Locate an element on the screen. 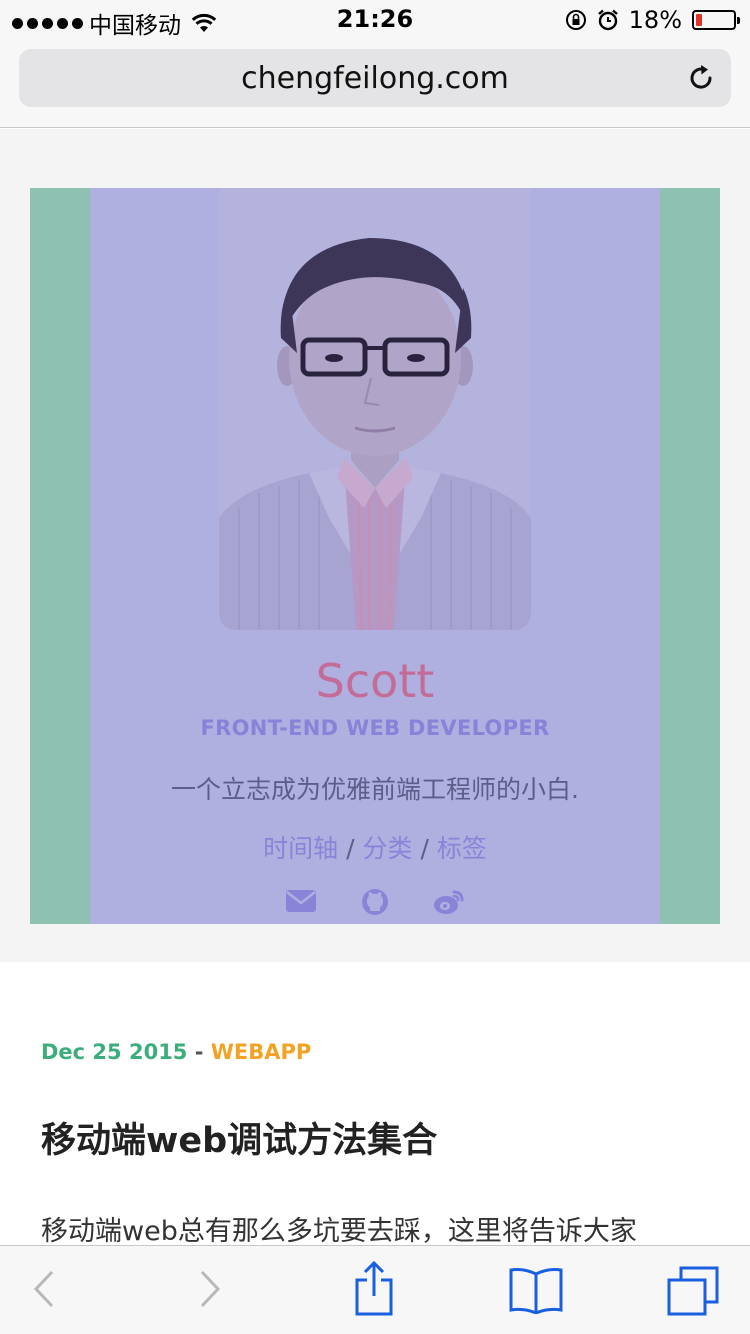  share-icon is located at coordinates (374, 1288).